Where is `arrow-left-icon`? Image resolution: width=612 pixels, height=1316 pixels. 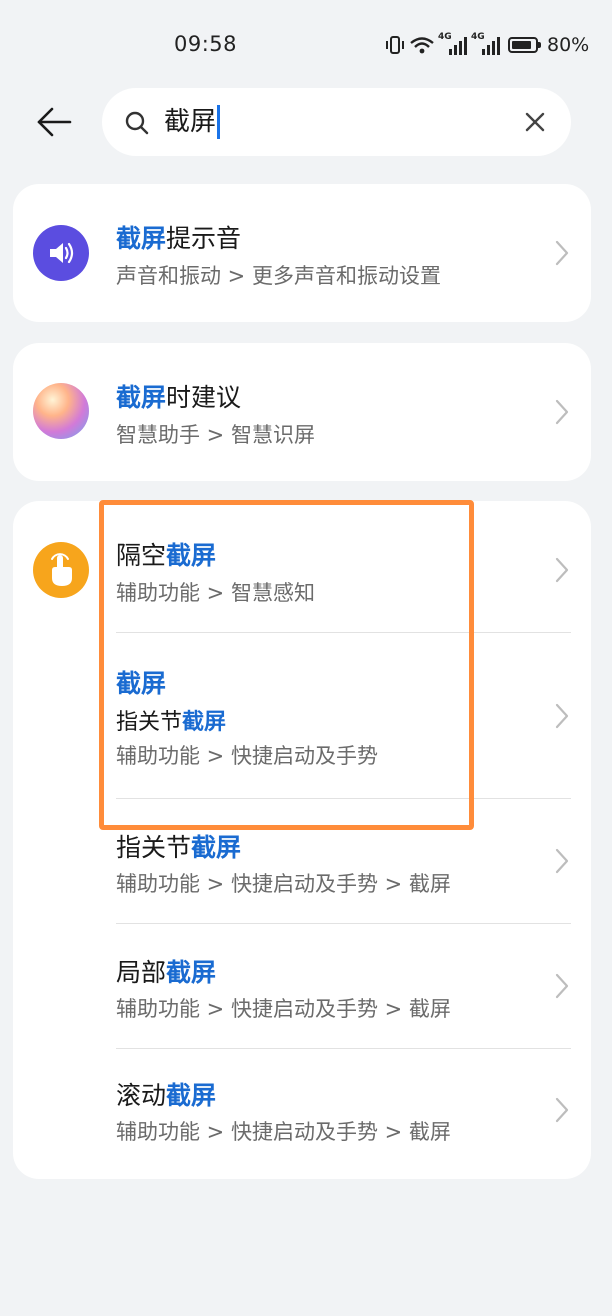
arrow-left-icon is located at coordinates (54, 122).